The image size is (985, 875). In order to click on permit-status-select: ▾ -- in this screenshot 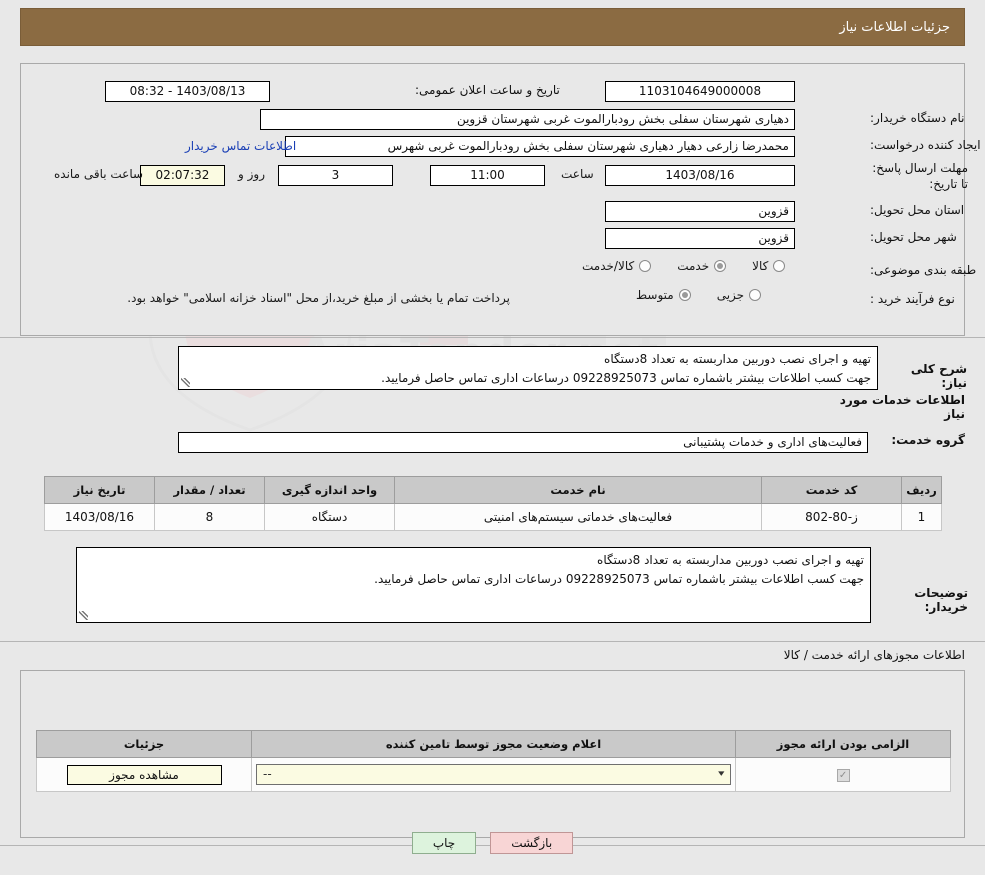, I will do `click(493, 774)`.